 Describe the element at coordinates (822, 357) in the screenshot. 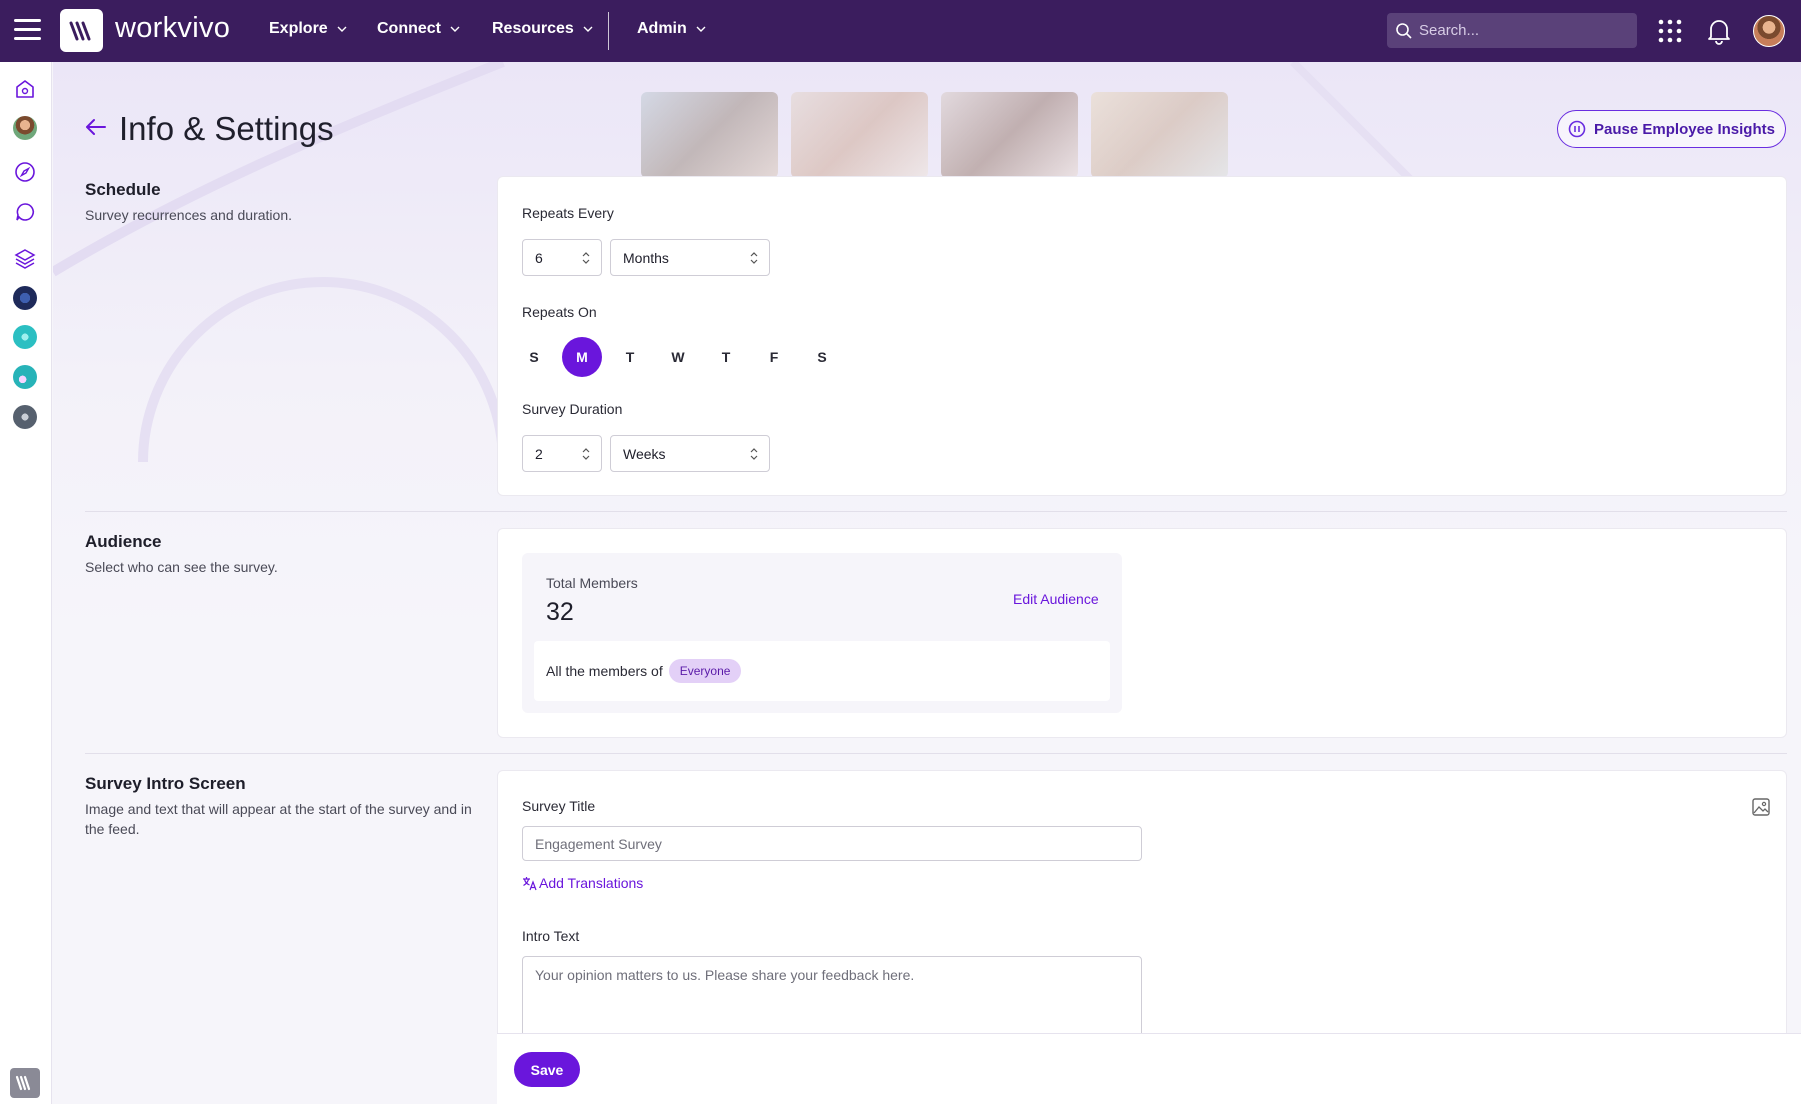

I see `day-saturday: S` at that location.